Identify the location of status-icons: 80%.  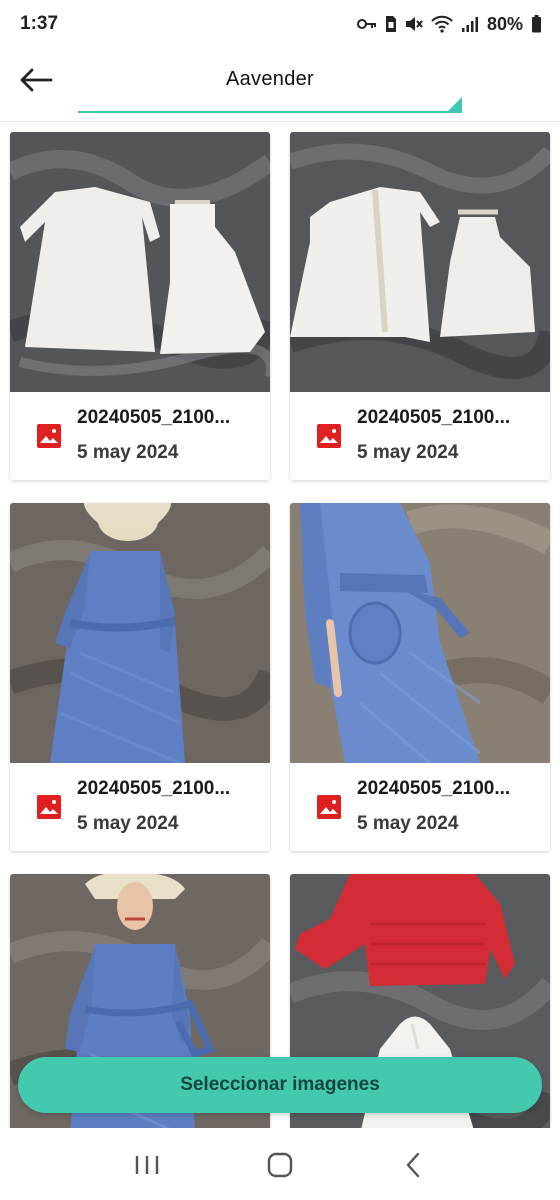
(449, 24).